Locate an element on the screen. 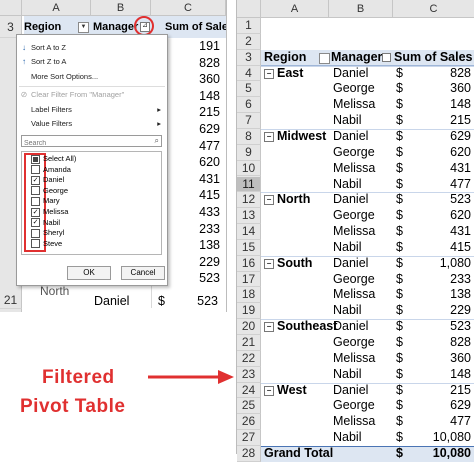  pivot-manager-cell: Melissa is located at coordinates (354, 104).